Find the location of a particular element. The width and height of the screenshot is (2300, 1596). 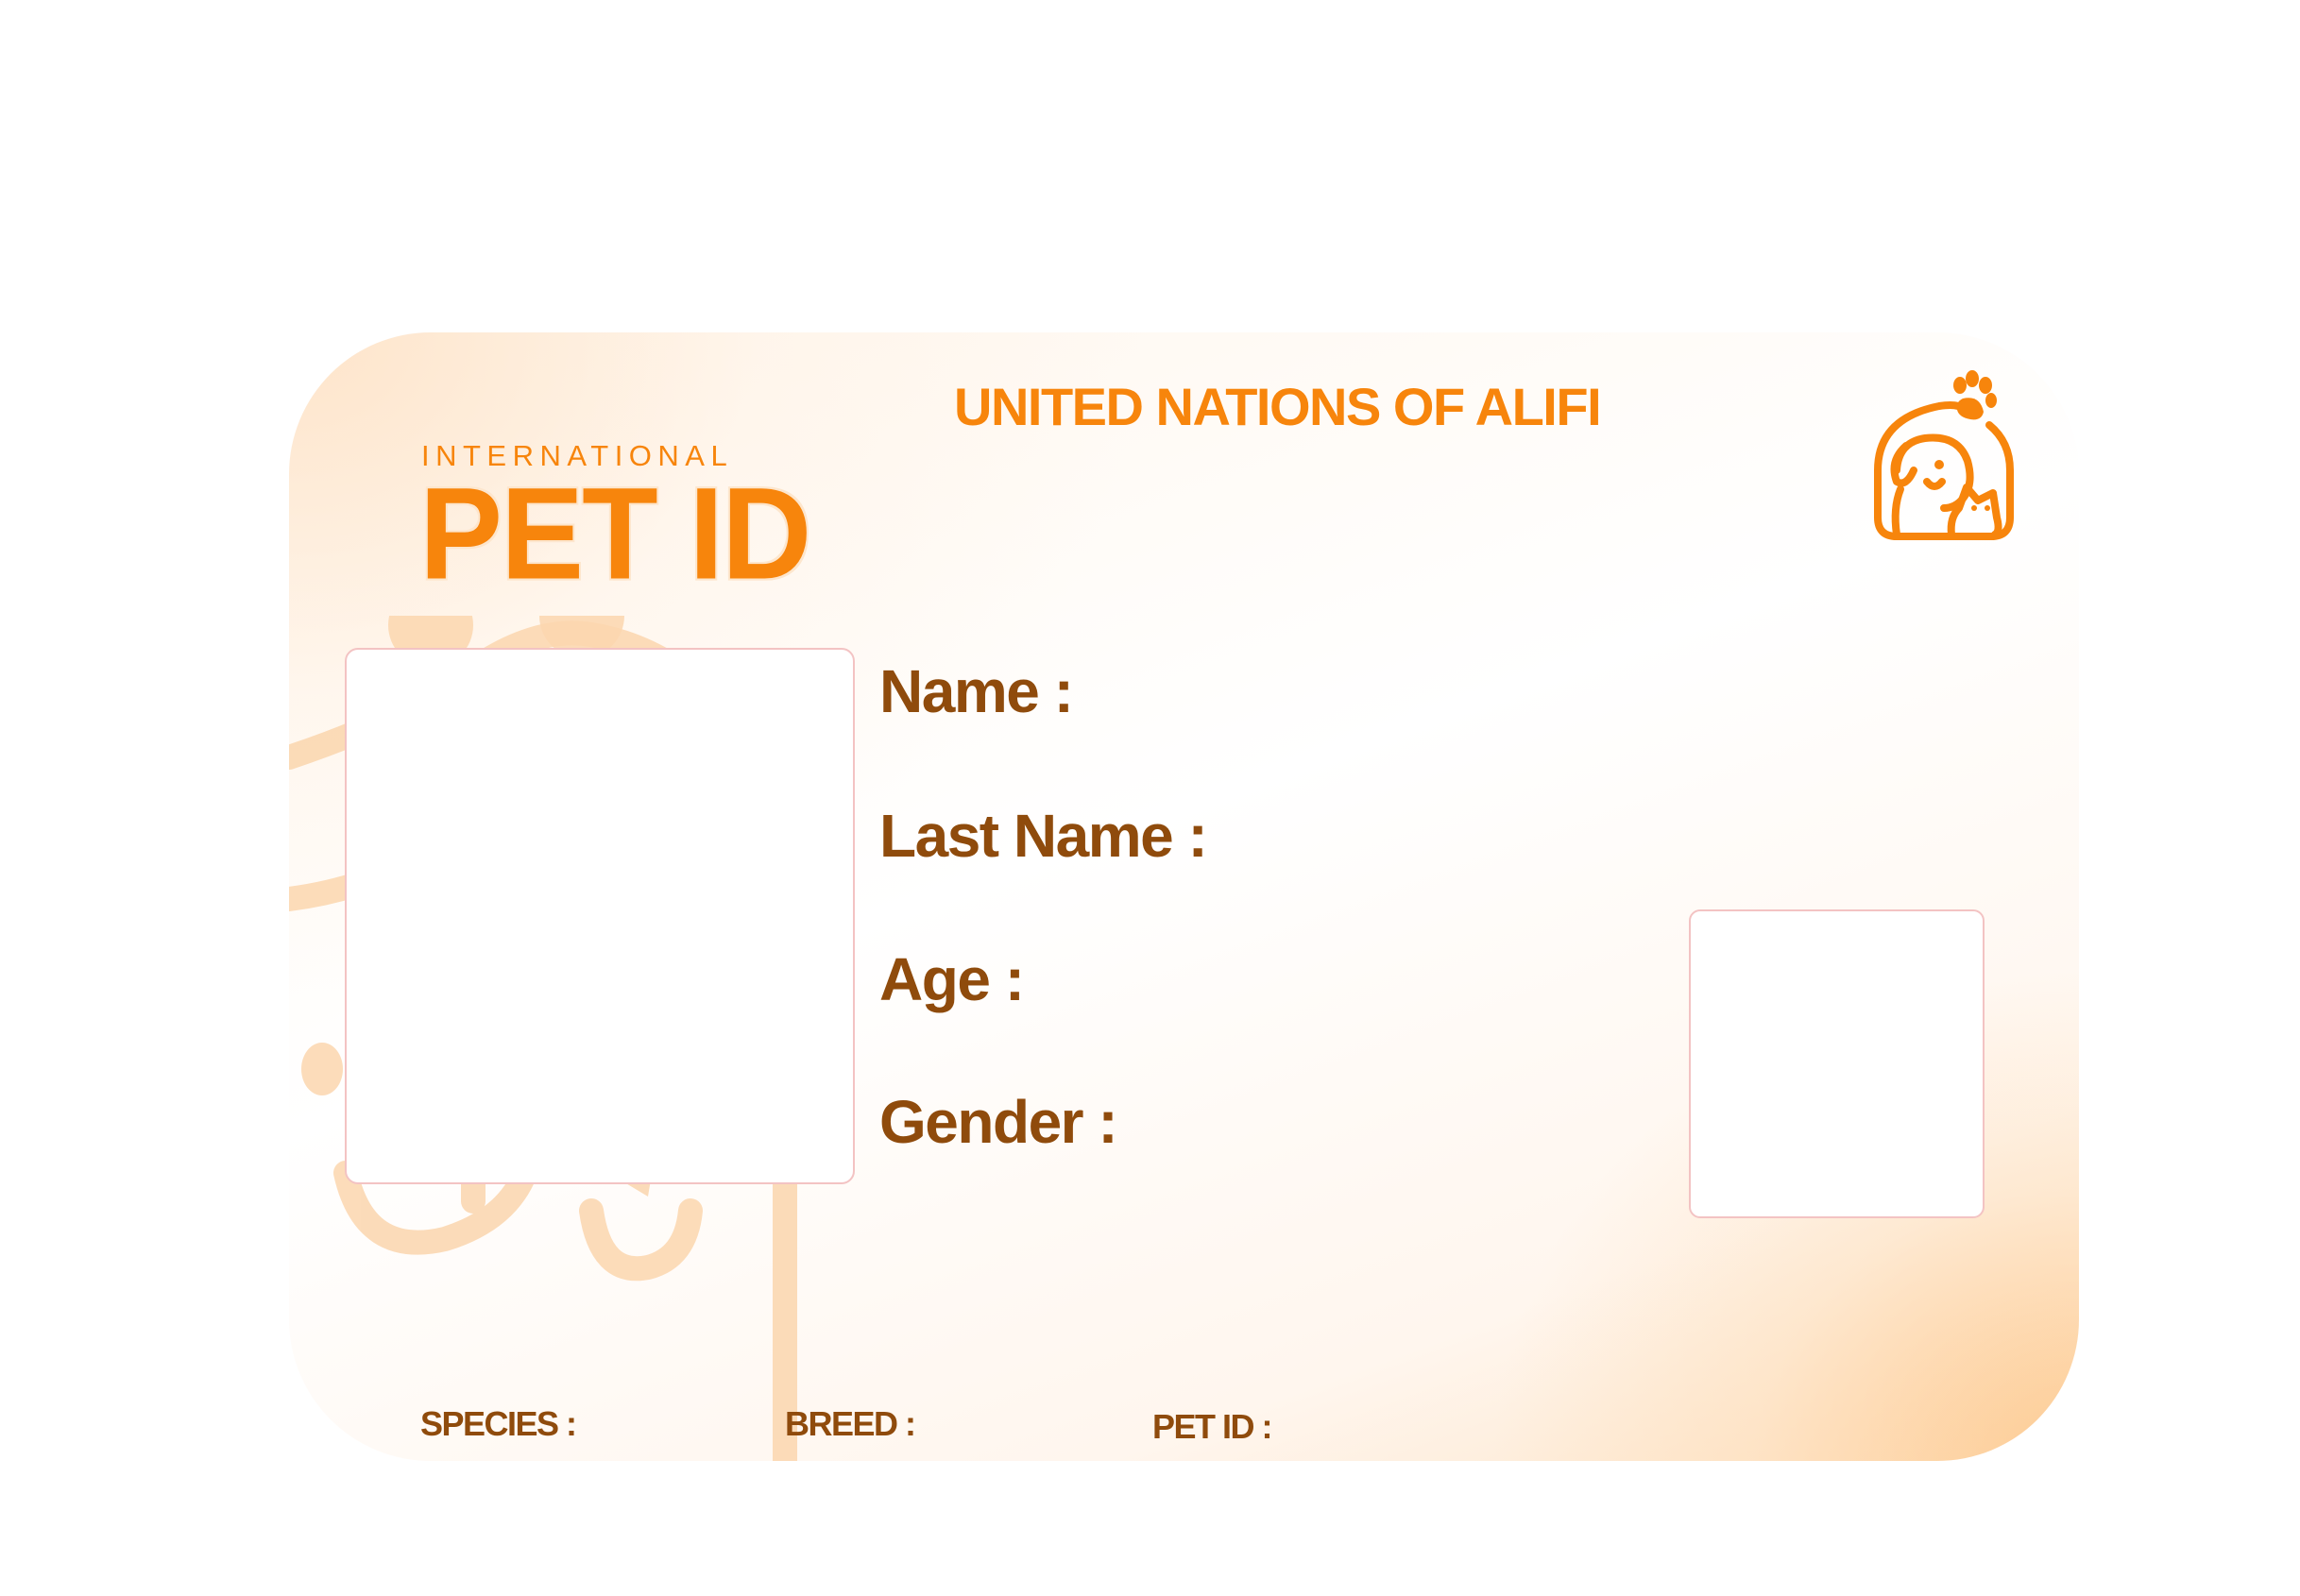

breed-label: BREED : is located at coordinates (850, 1423).